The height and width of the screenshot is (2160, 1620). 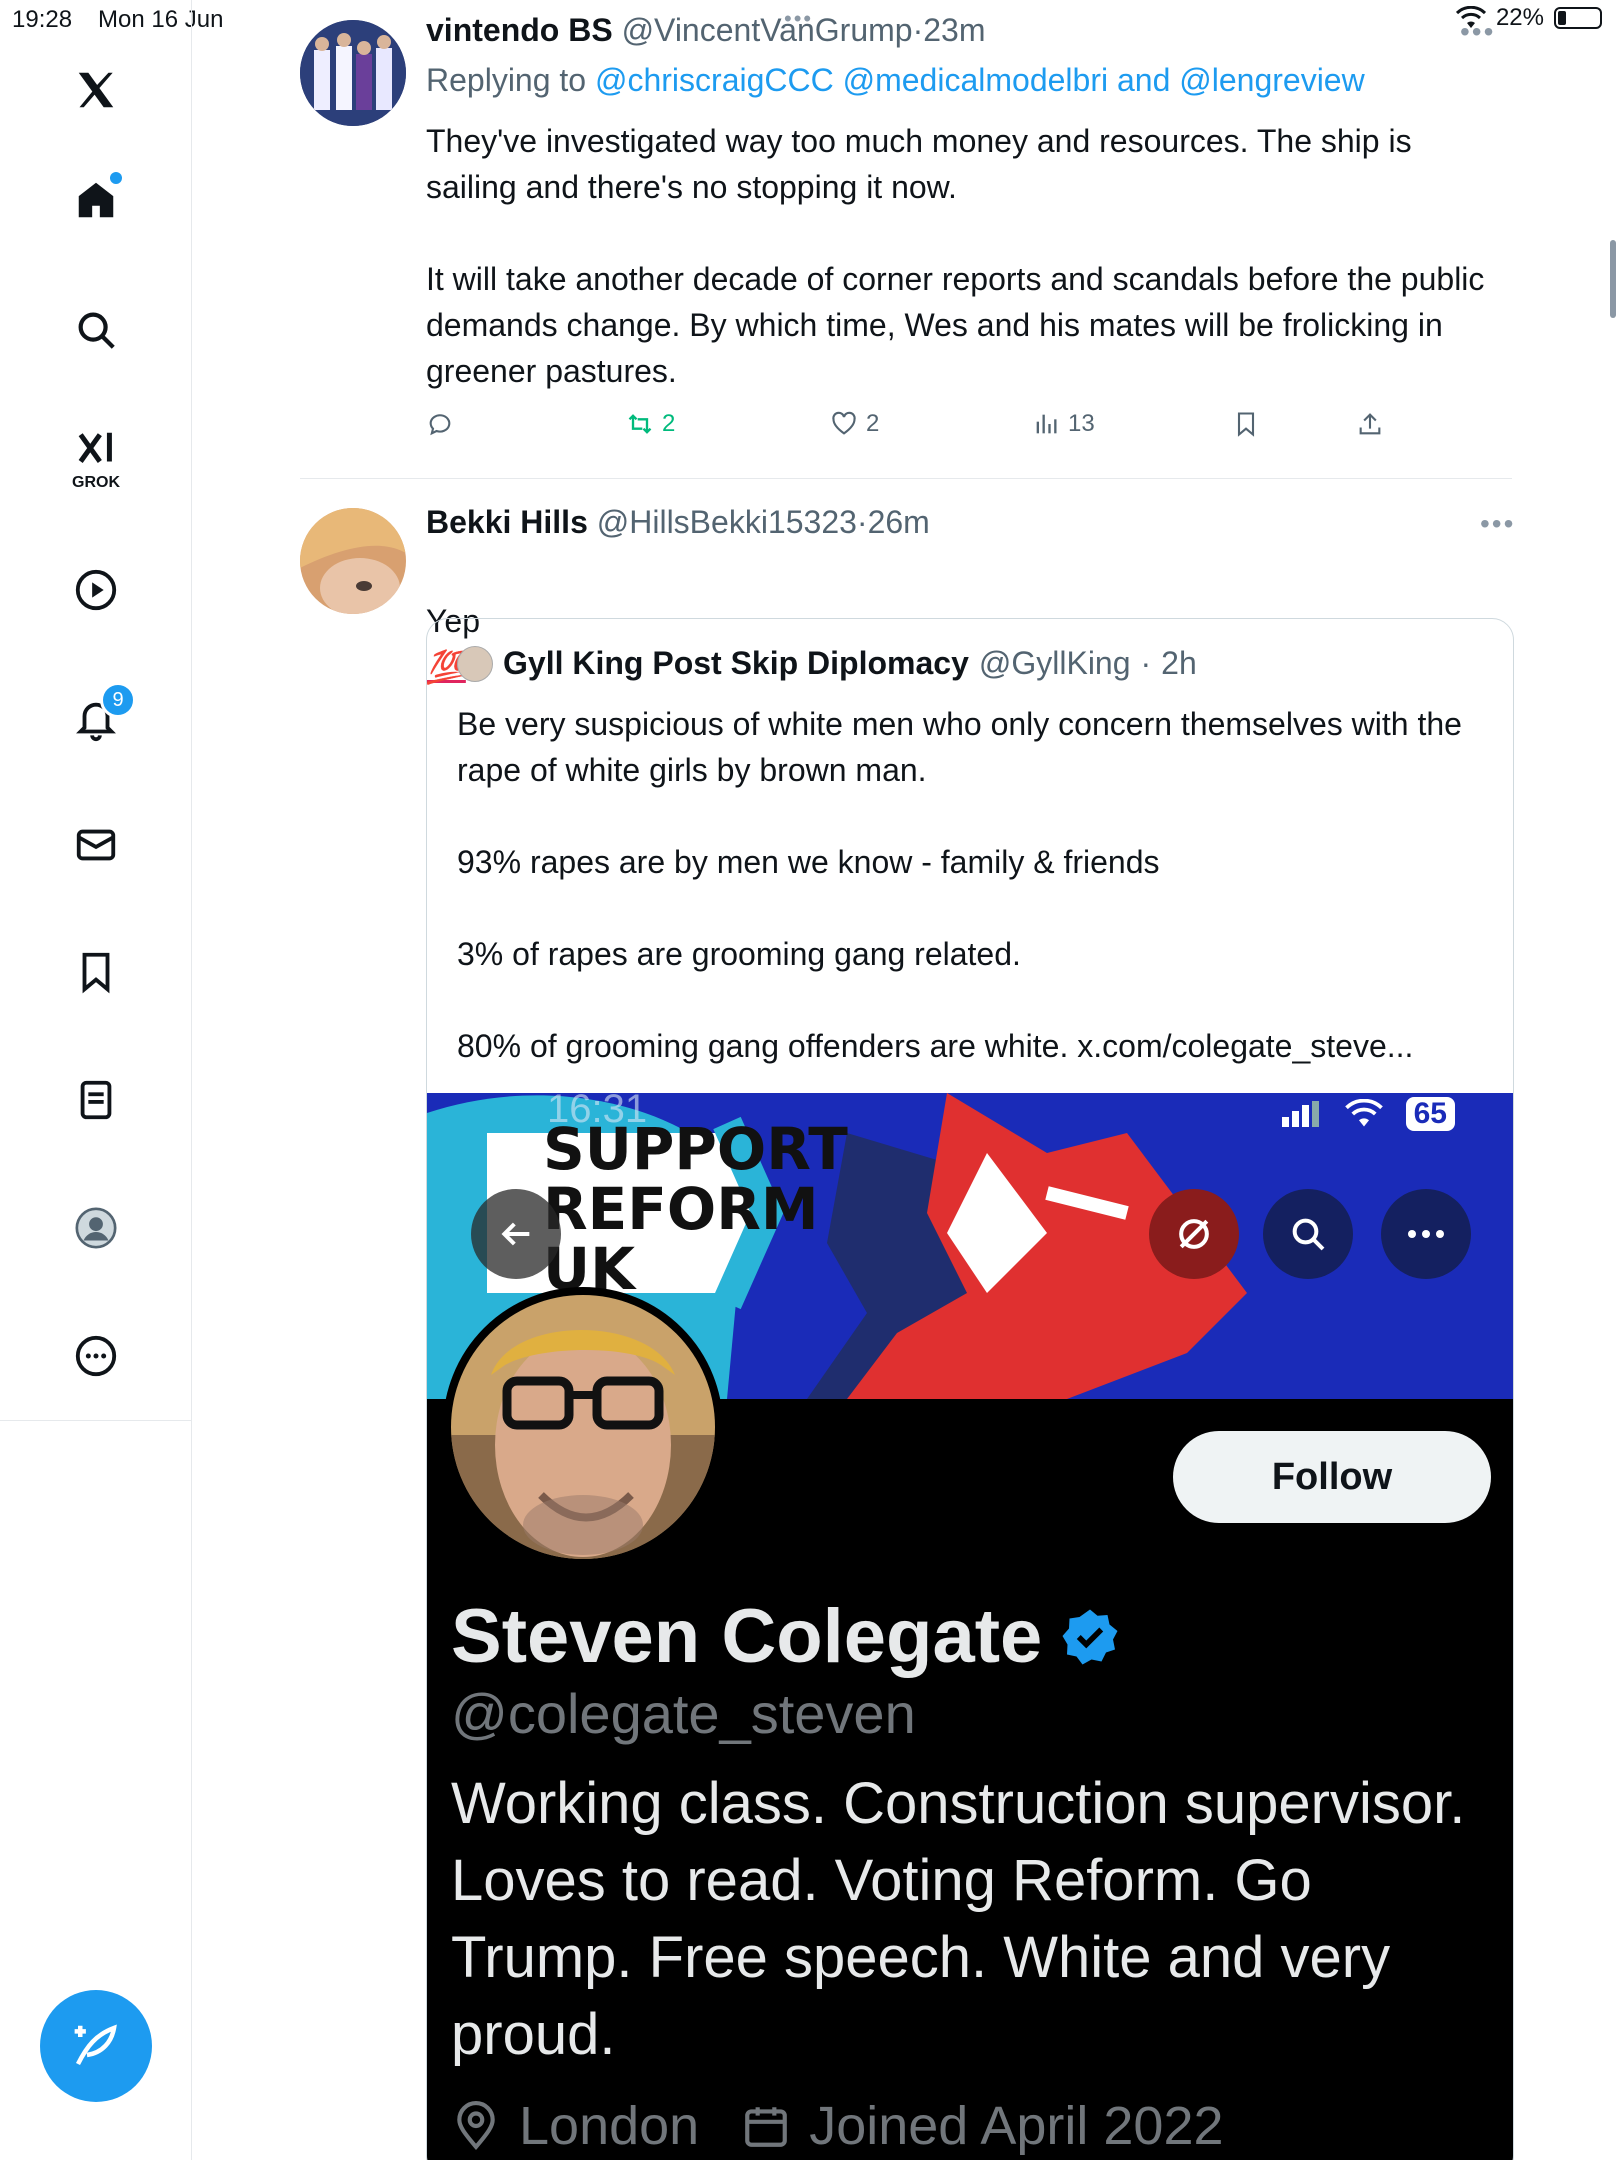 I want to click on profile-name: Steven Colegate, so click(x=785, y=1636).